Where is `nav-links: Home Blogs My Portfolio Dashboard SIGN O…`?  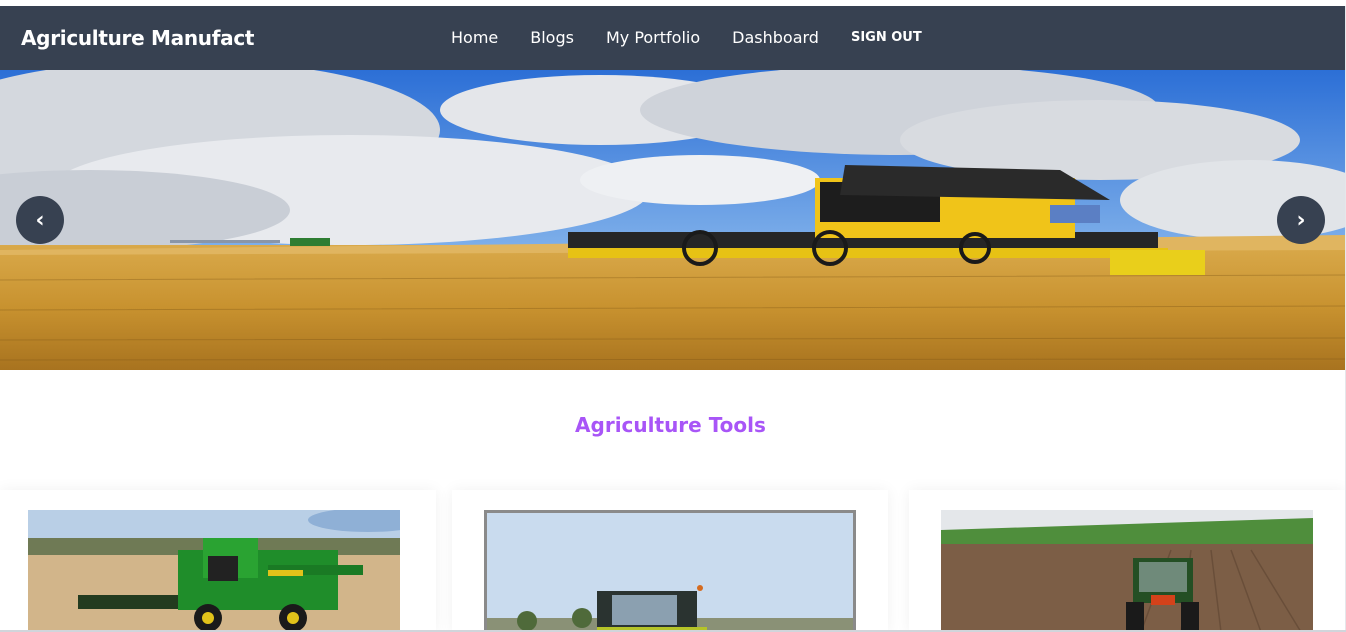
nav-links: Home Blogs My Portfolio Dashboard SIGN O… is located at coordinates (702, 37).